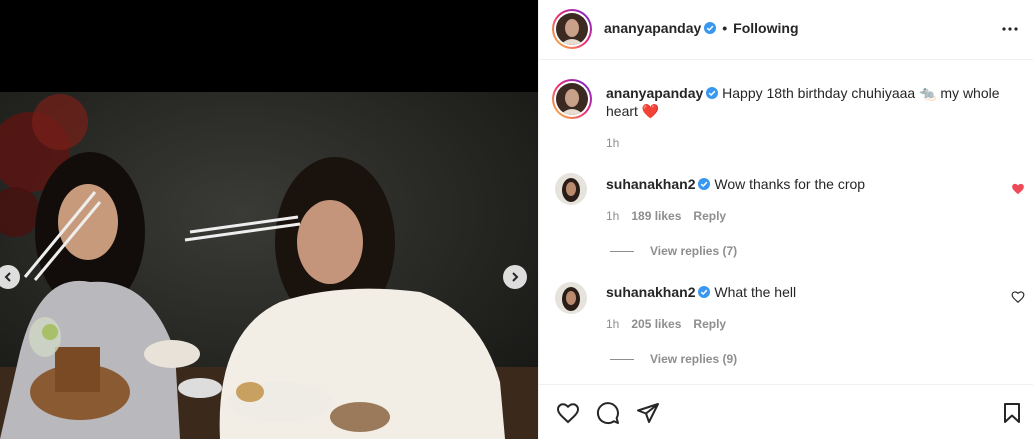  Describe the element at coordinates (613, 143) in the screenshot. I see `caption-timestamp: 1h` at that location.